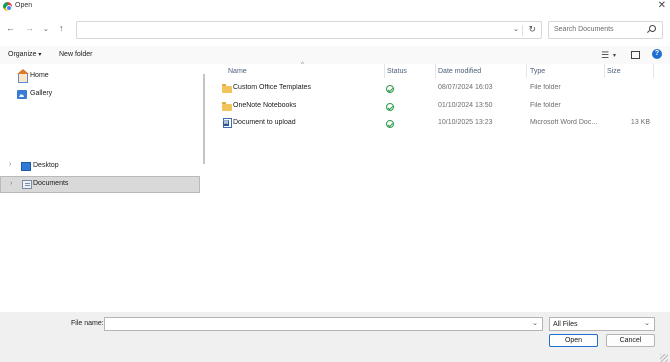 This screenshot has width=670, height=362. Describe the element at coordinates (532, 29) in the screenshot. I see `refresh-icon: ↻` at that location.